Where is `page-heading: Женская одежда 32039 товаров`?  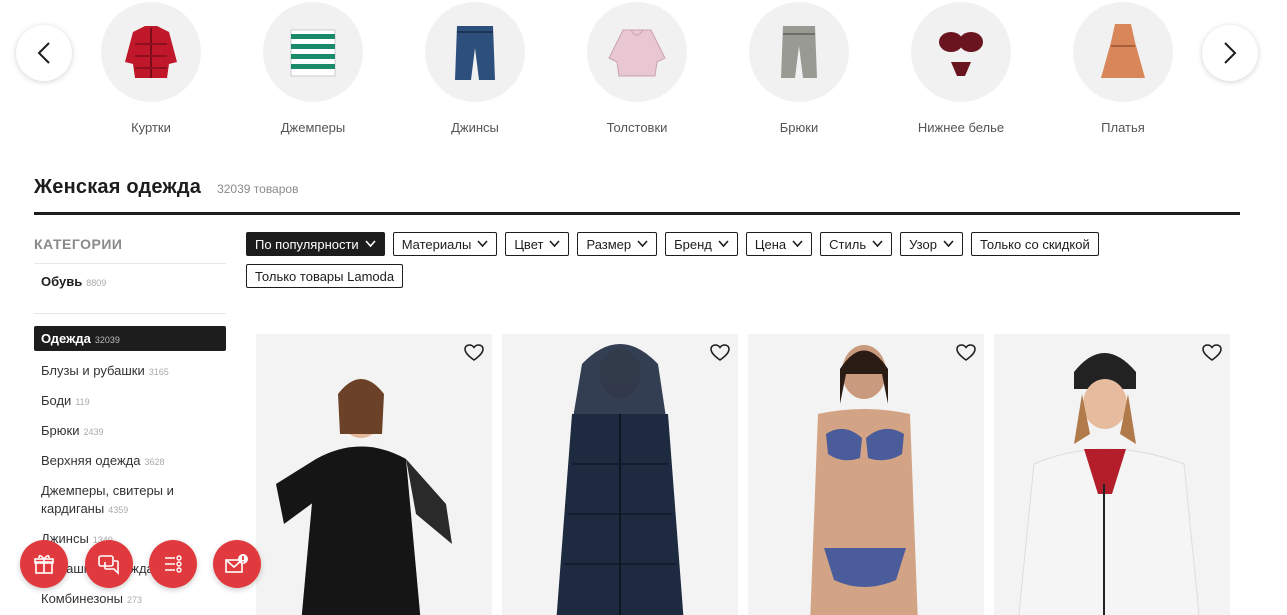 page-heading: Женская одежда 32039 товаров is located at coordinates (166, 187).